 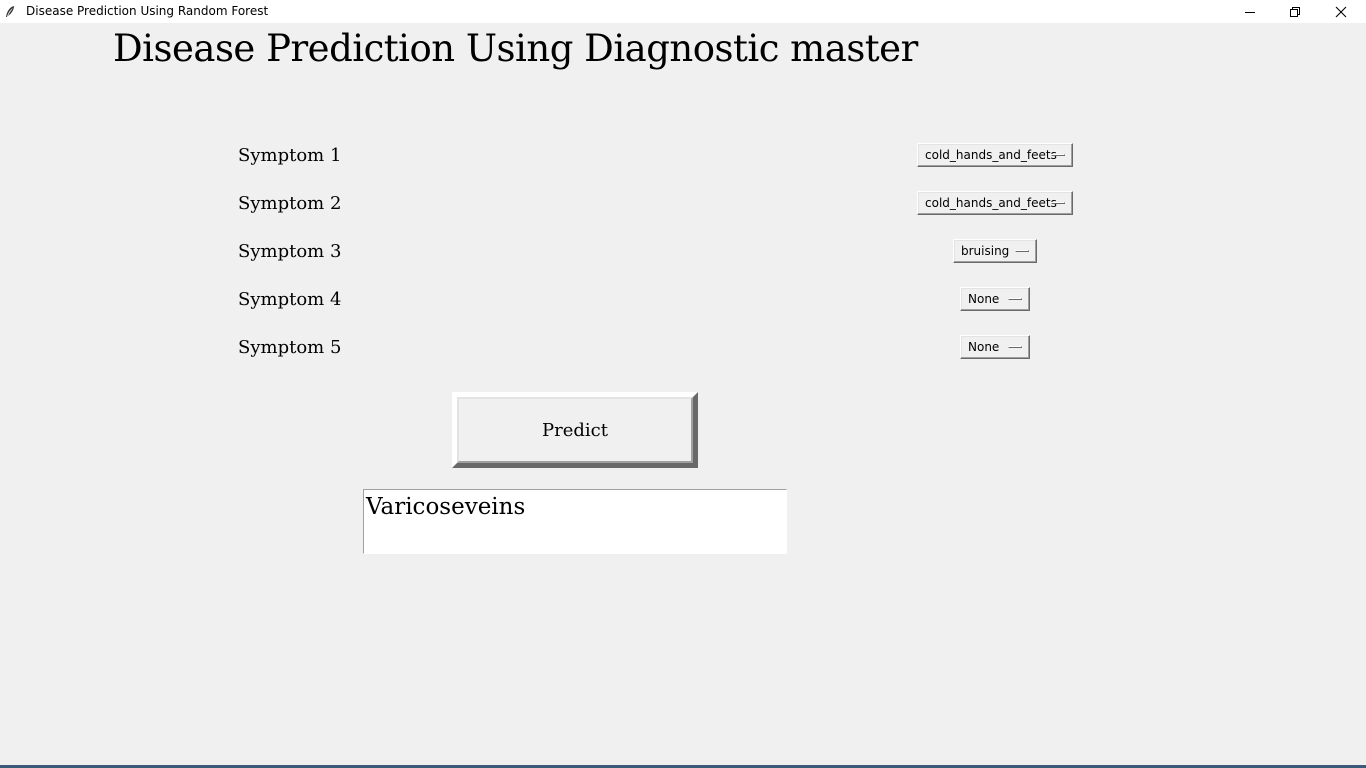 I want to click on predict-button-label: Predict, so click(x=575, y=430).